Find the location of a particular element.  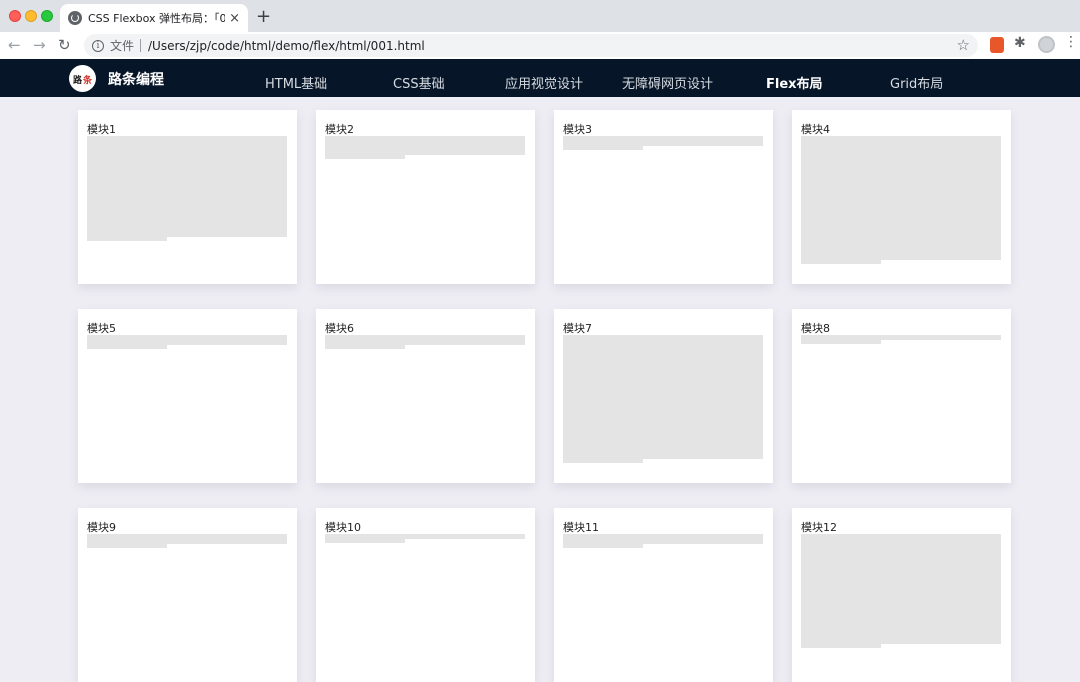

module-card: 模块1 is located at coordinates (187, 197).